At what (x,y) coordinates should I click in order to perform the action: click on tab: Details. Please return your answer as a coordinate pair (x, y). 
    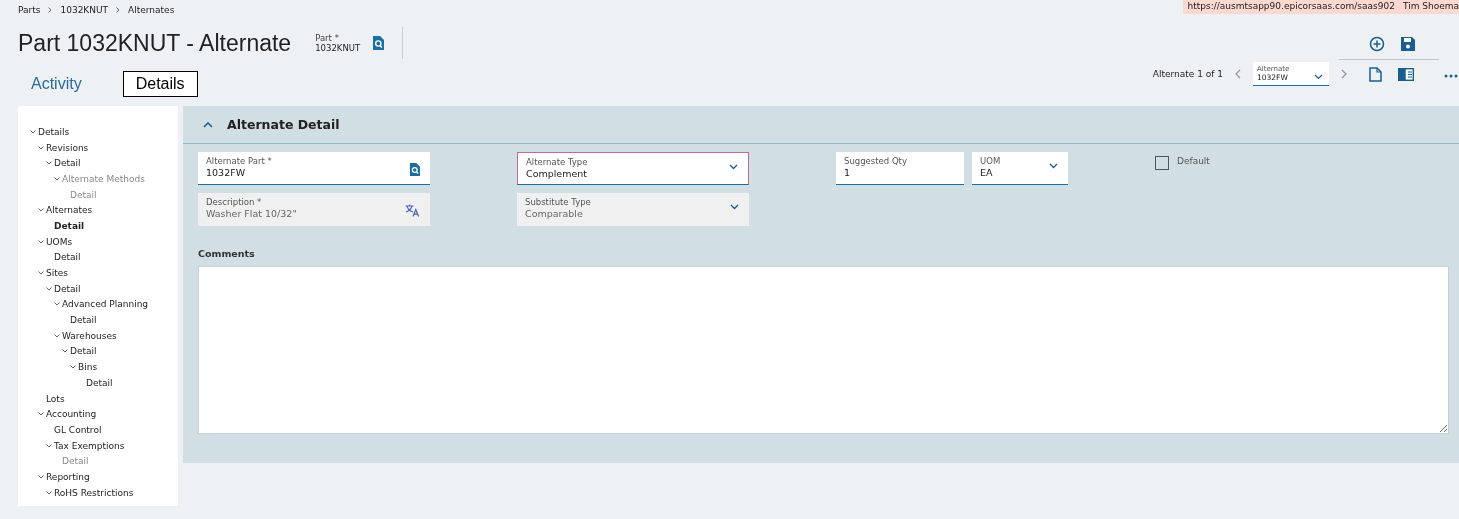
    Looking at the image, I should click on (160, 84).